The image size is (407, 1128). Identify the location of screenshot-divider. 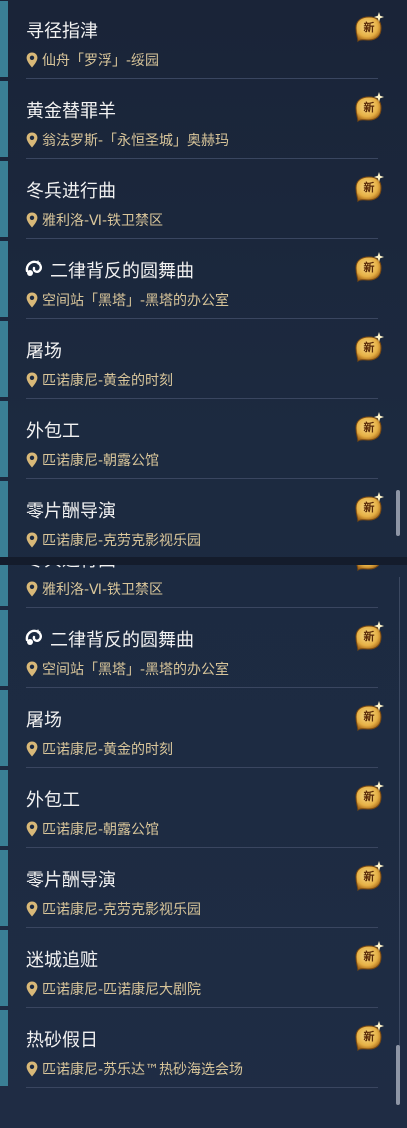
(203, 561).